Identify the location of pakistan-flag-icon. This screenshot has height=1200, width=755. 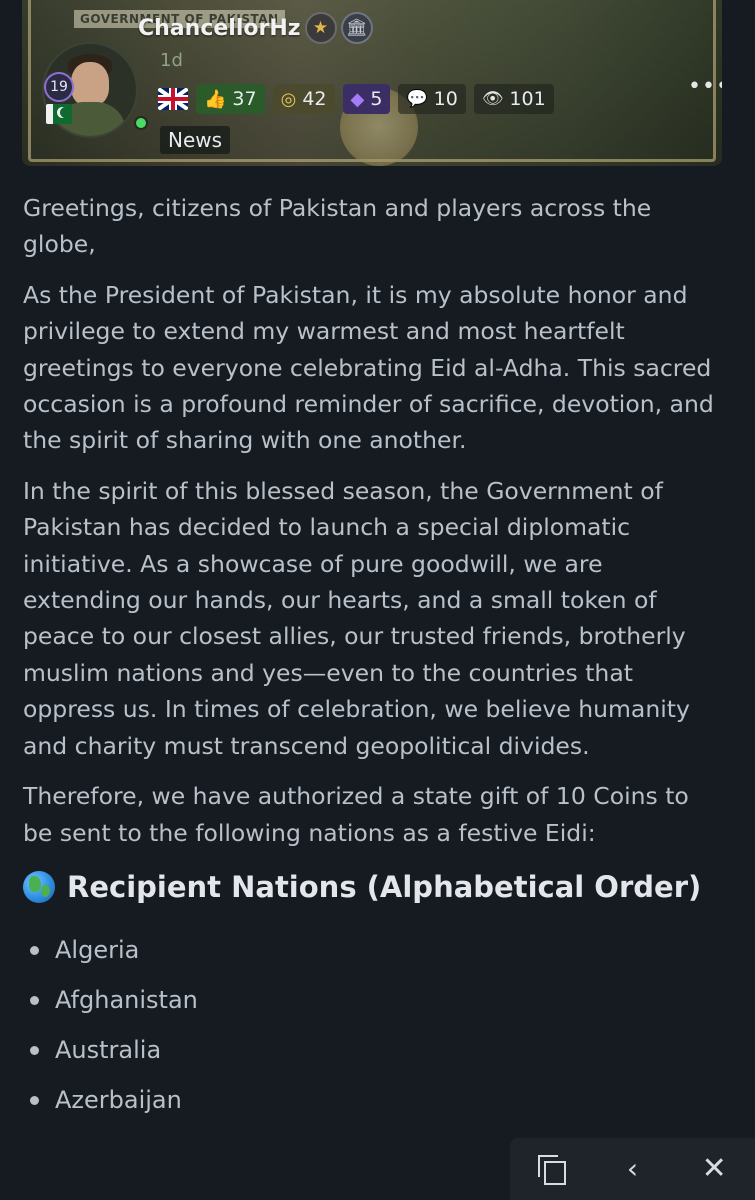
(59, 114).